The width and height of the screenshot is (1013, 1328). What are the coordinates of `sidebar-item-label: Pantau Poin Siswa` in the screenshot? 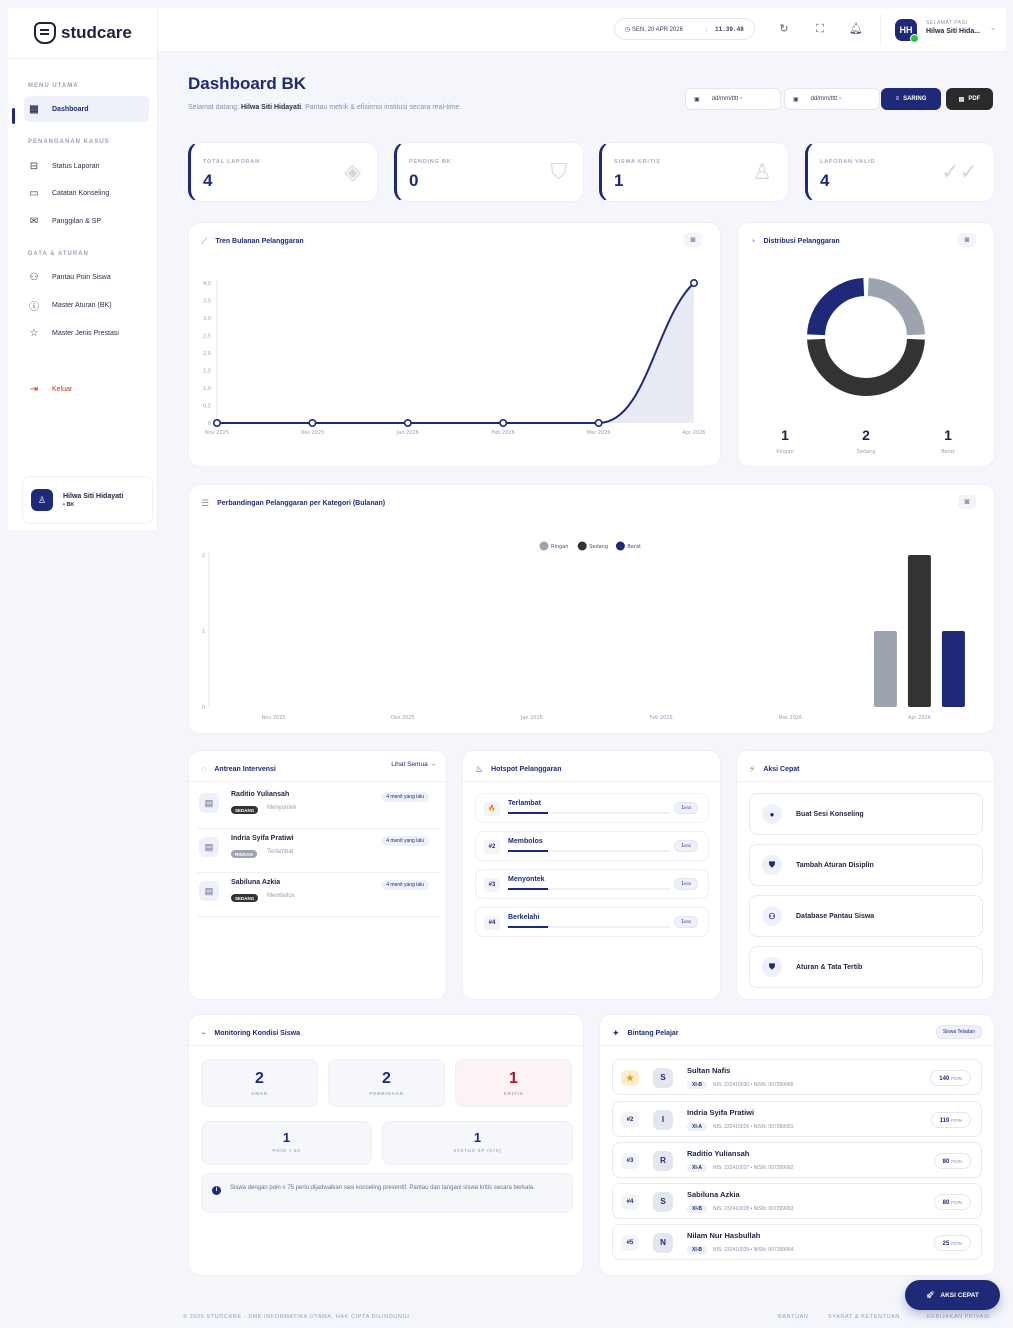 It's located at (81, 277).